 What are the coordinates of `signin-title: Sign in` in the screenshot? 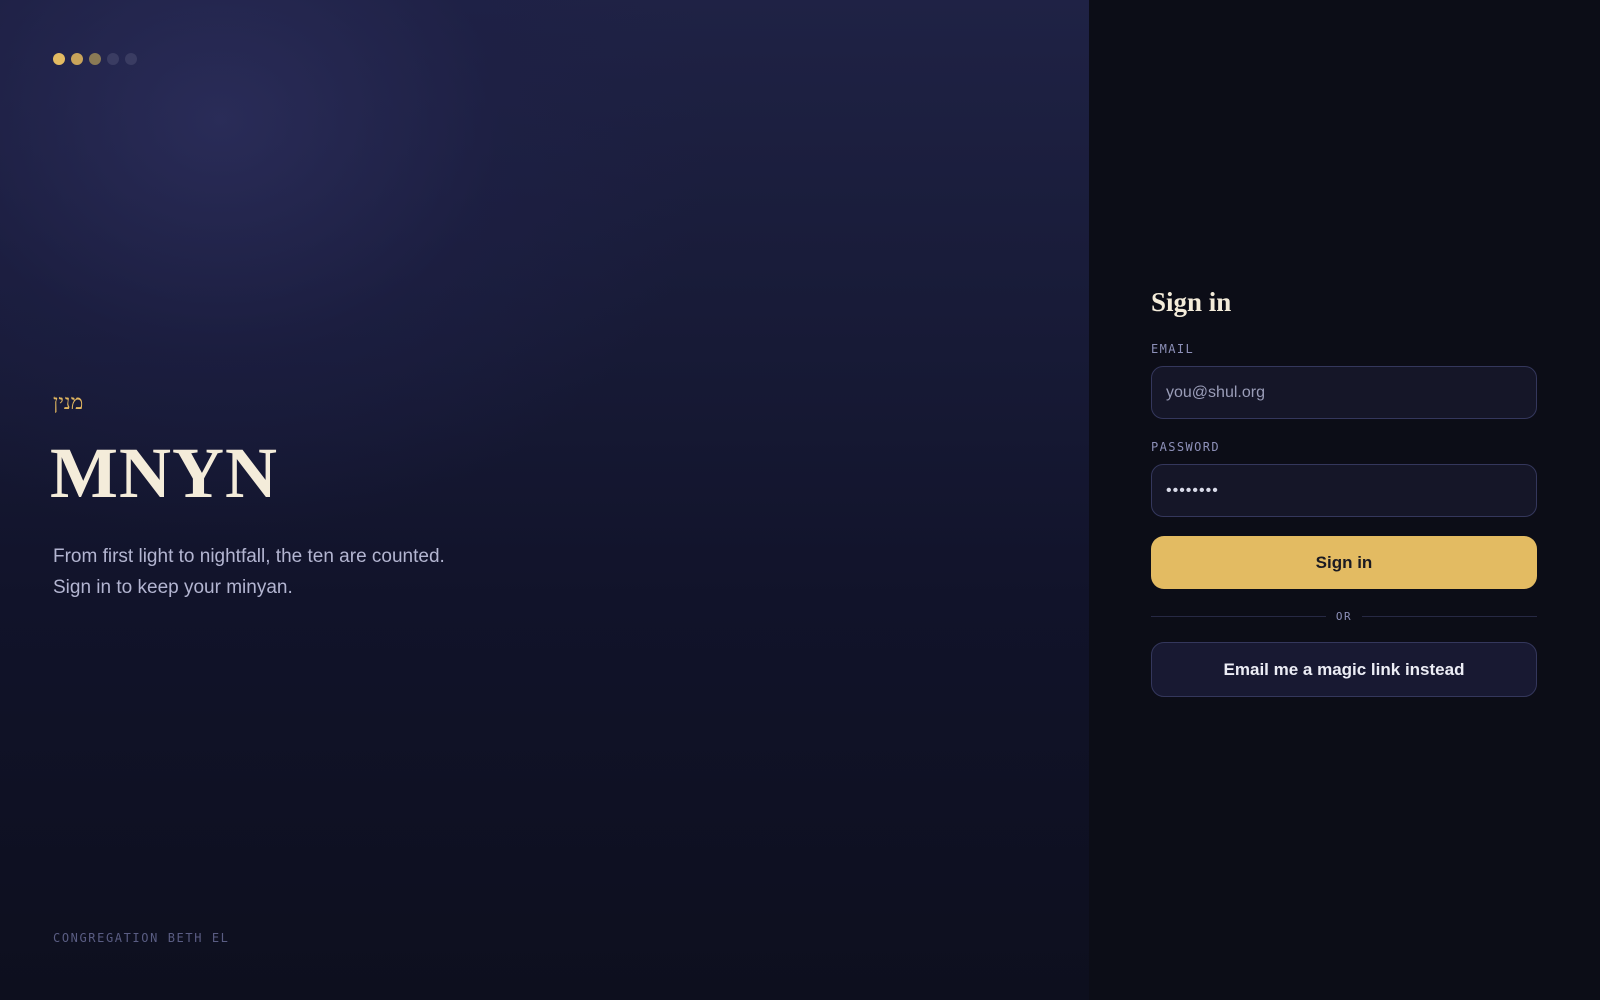 It's located at (1191, 302).